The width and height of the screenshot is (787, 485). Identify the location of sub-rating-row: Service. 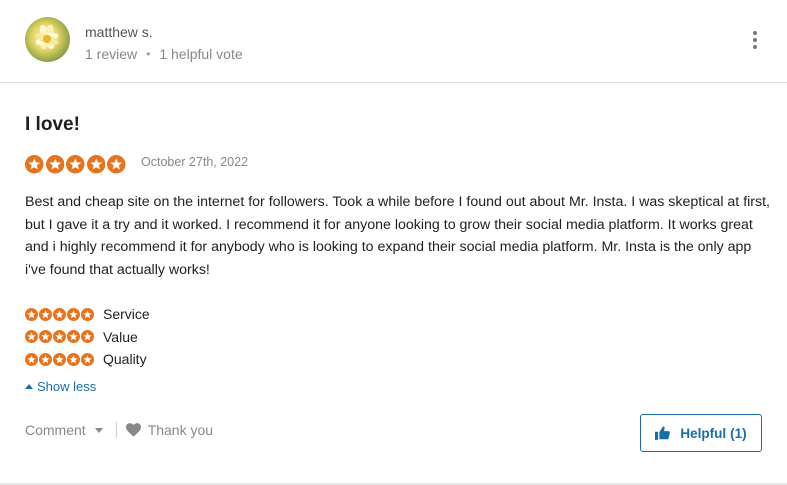
(87, 314).